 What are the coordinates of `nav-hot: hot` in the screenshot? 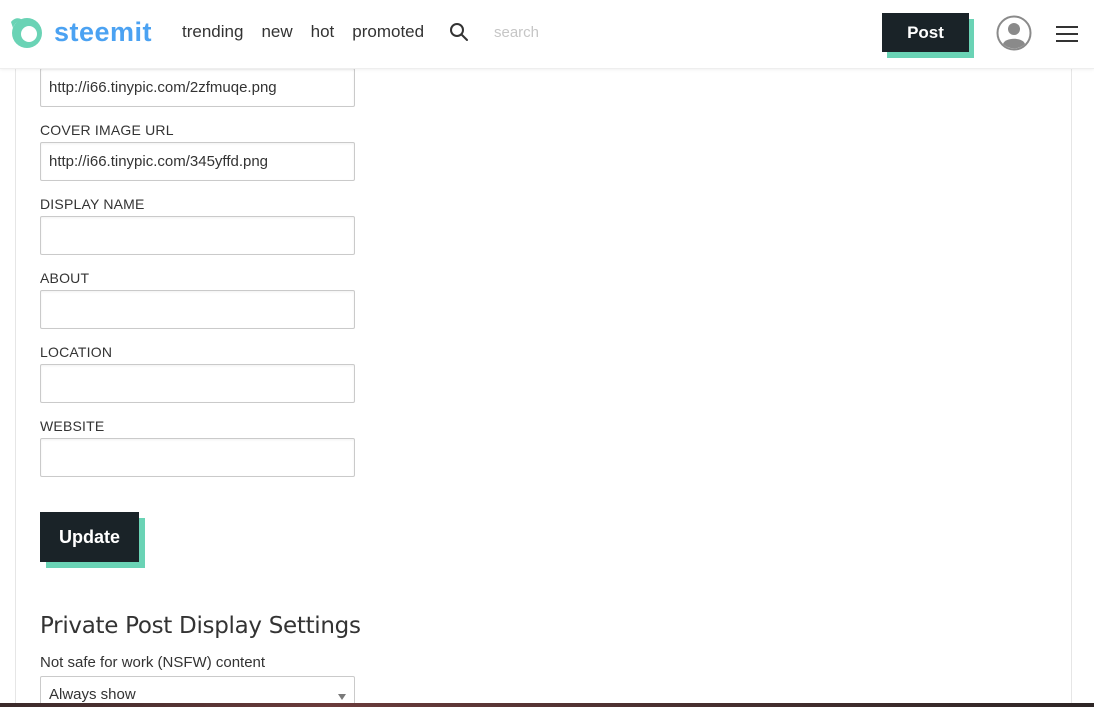 It's located at (323, 32).